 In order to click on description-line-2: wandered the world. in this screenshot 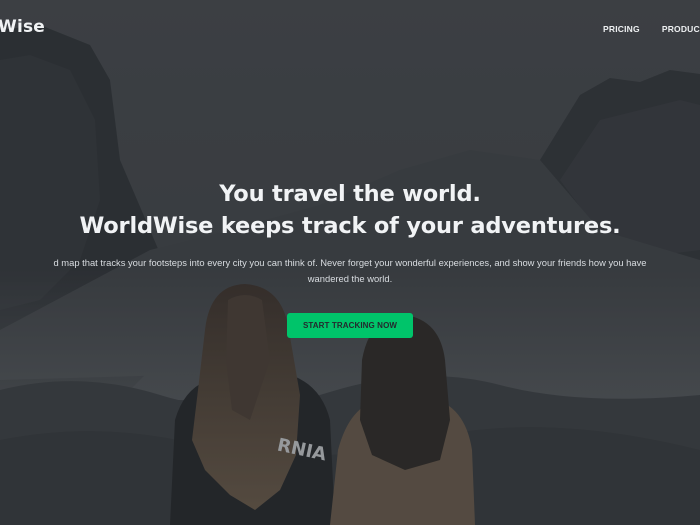, I will do `click(350, 278)`.